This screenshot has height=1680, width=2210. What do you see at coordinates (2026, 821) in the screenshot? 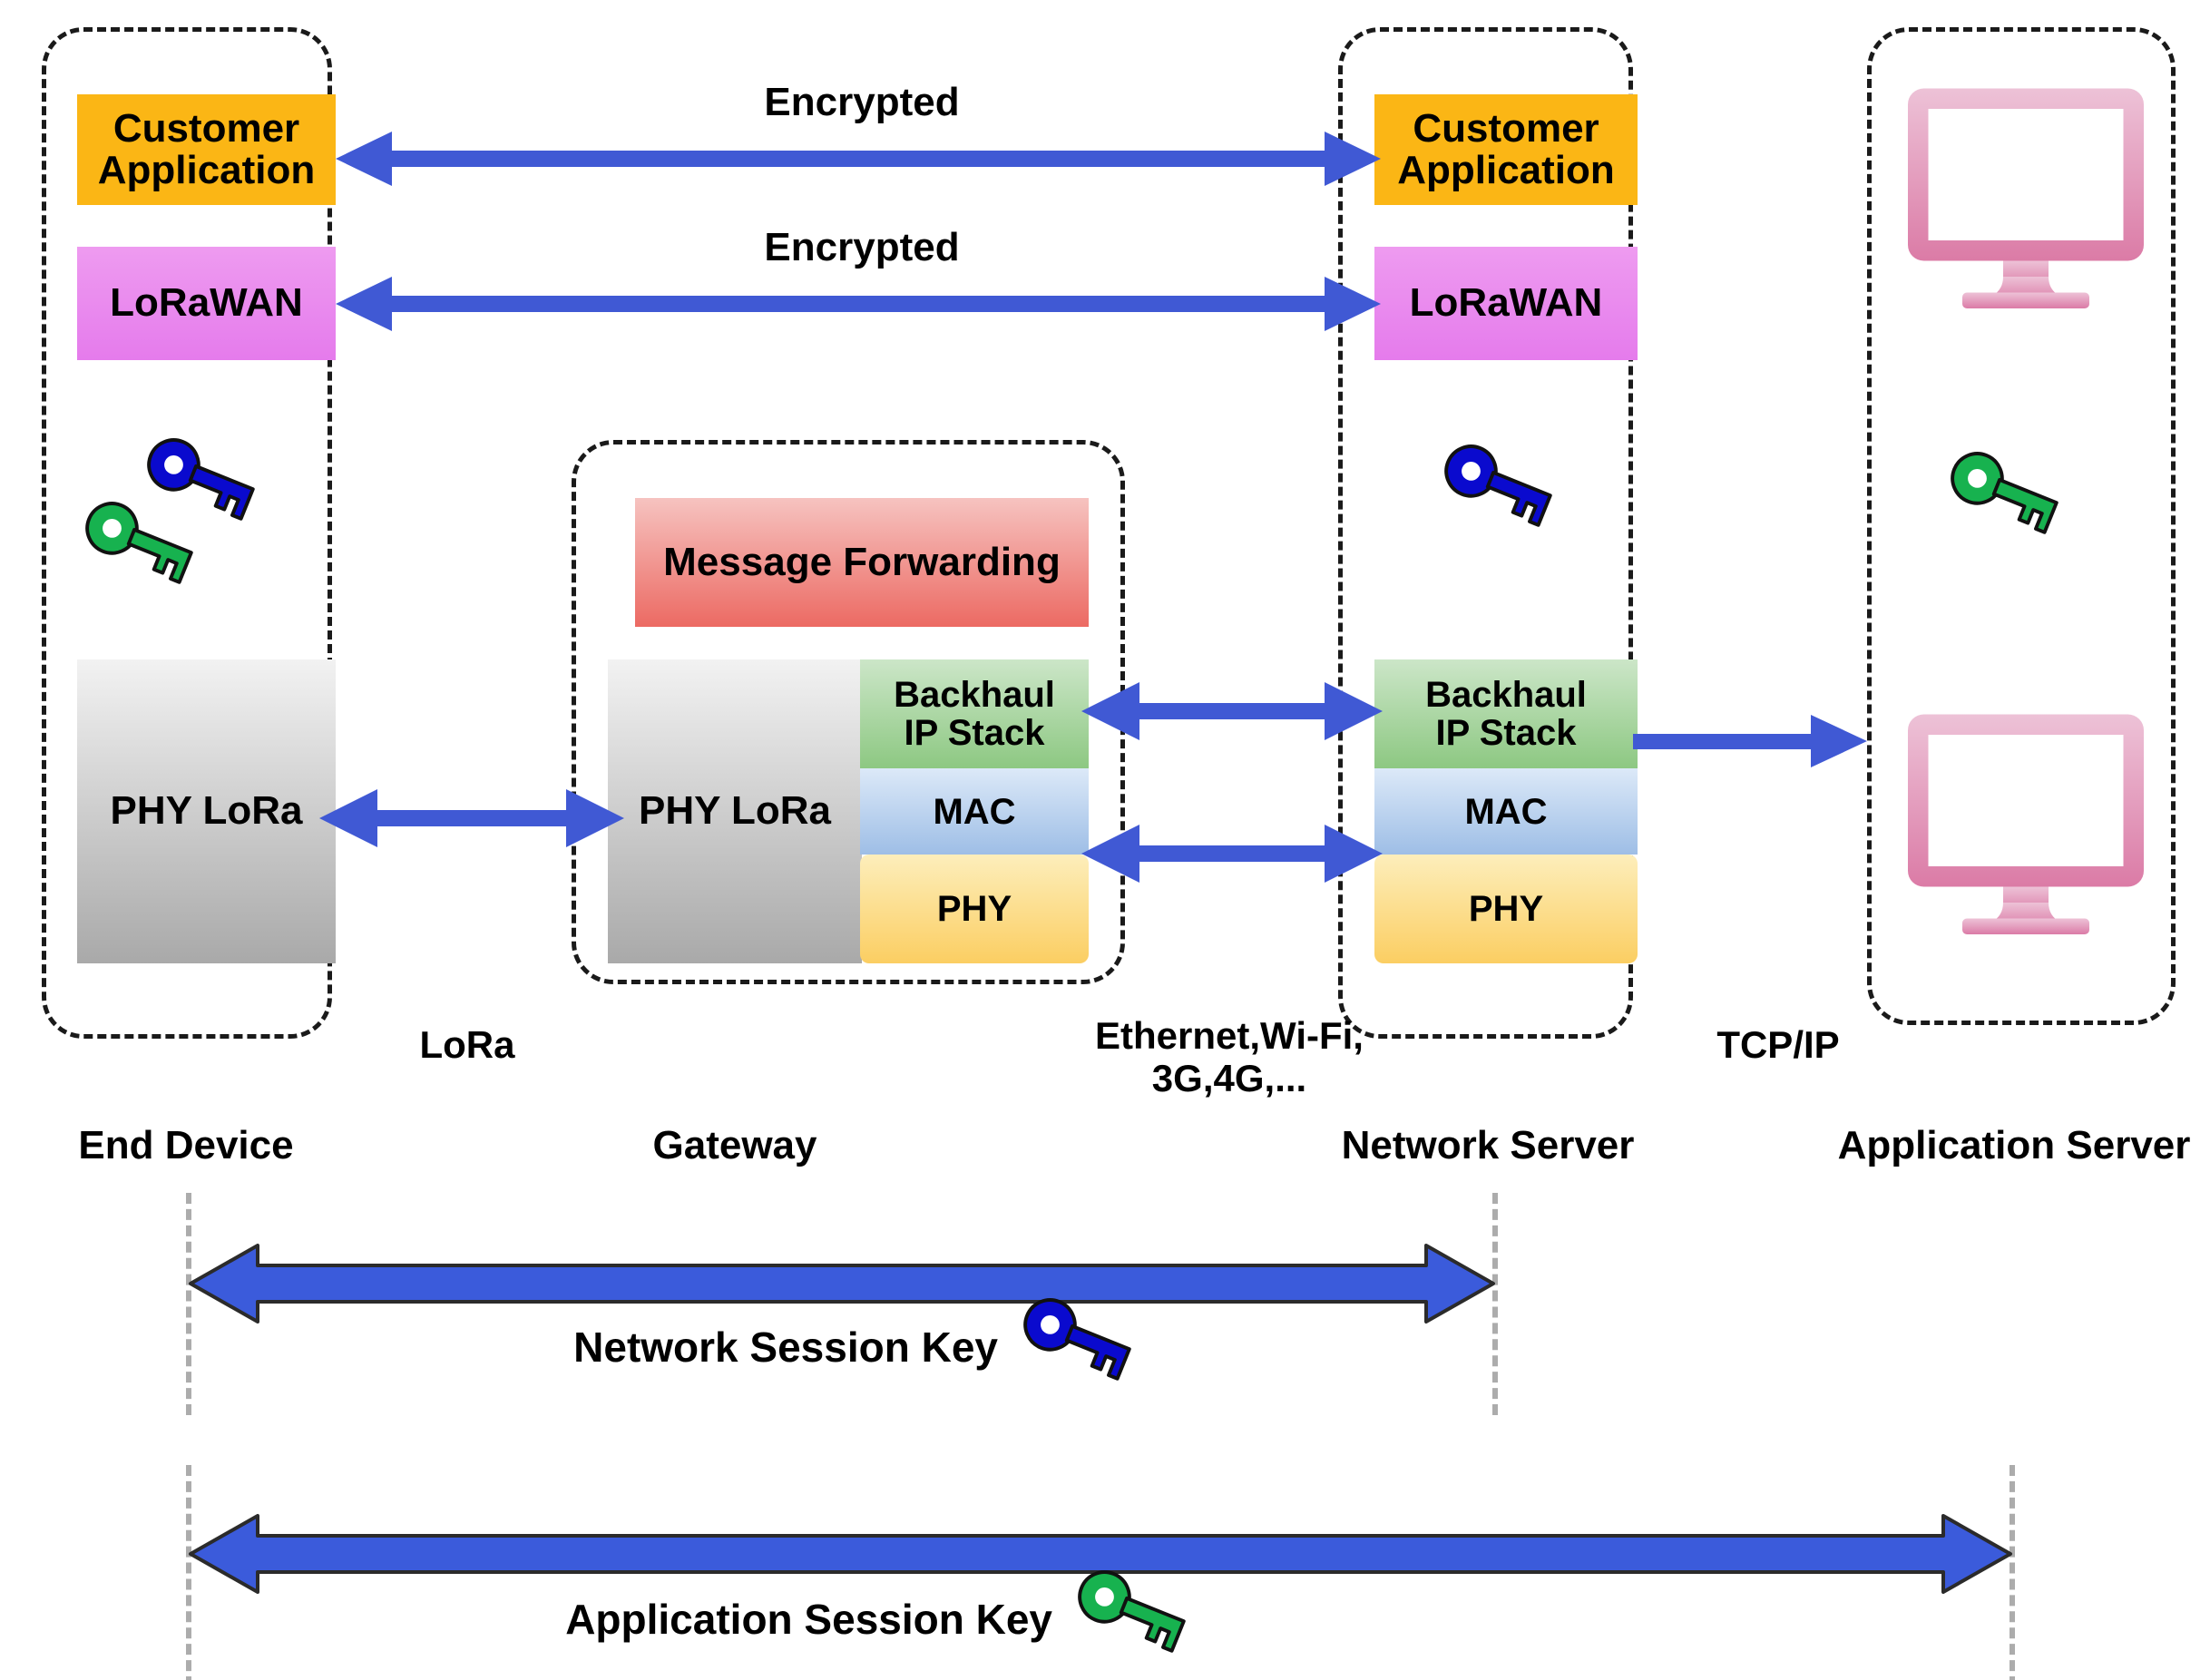
I see `application-server-monitor-bottom` at bounding box center [2026, 821].